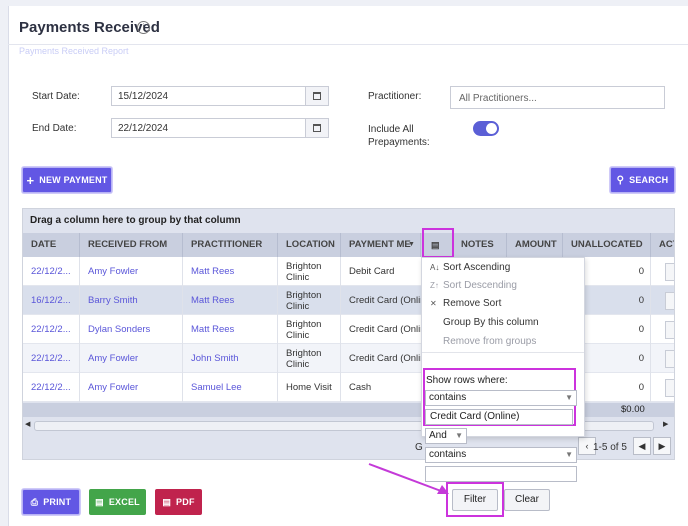  Describe the element at coordinates (480, 245) in the screenshot. I see `column-header-notes: NOTES` at that location.